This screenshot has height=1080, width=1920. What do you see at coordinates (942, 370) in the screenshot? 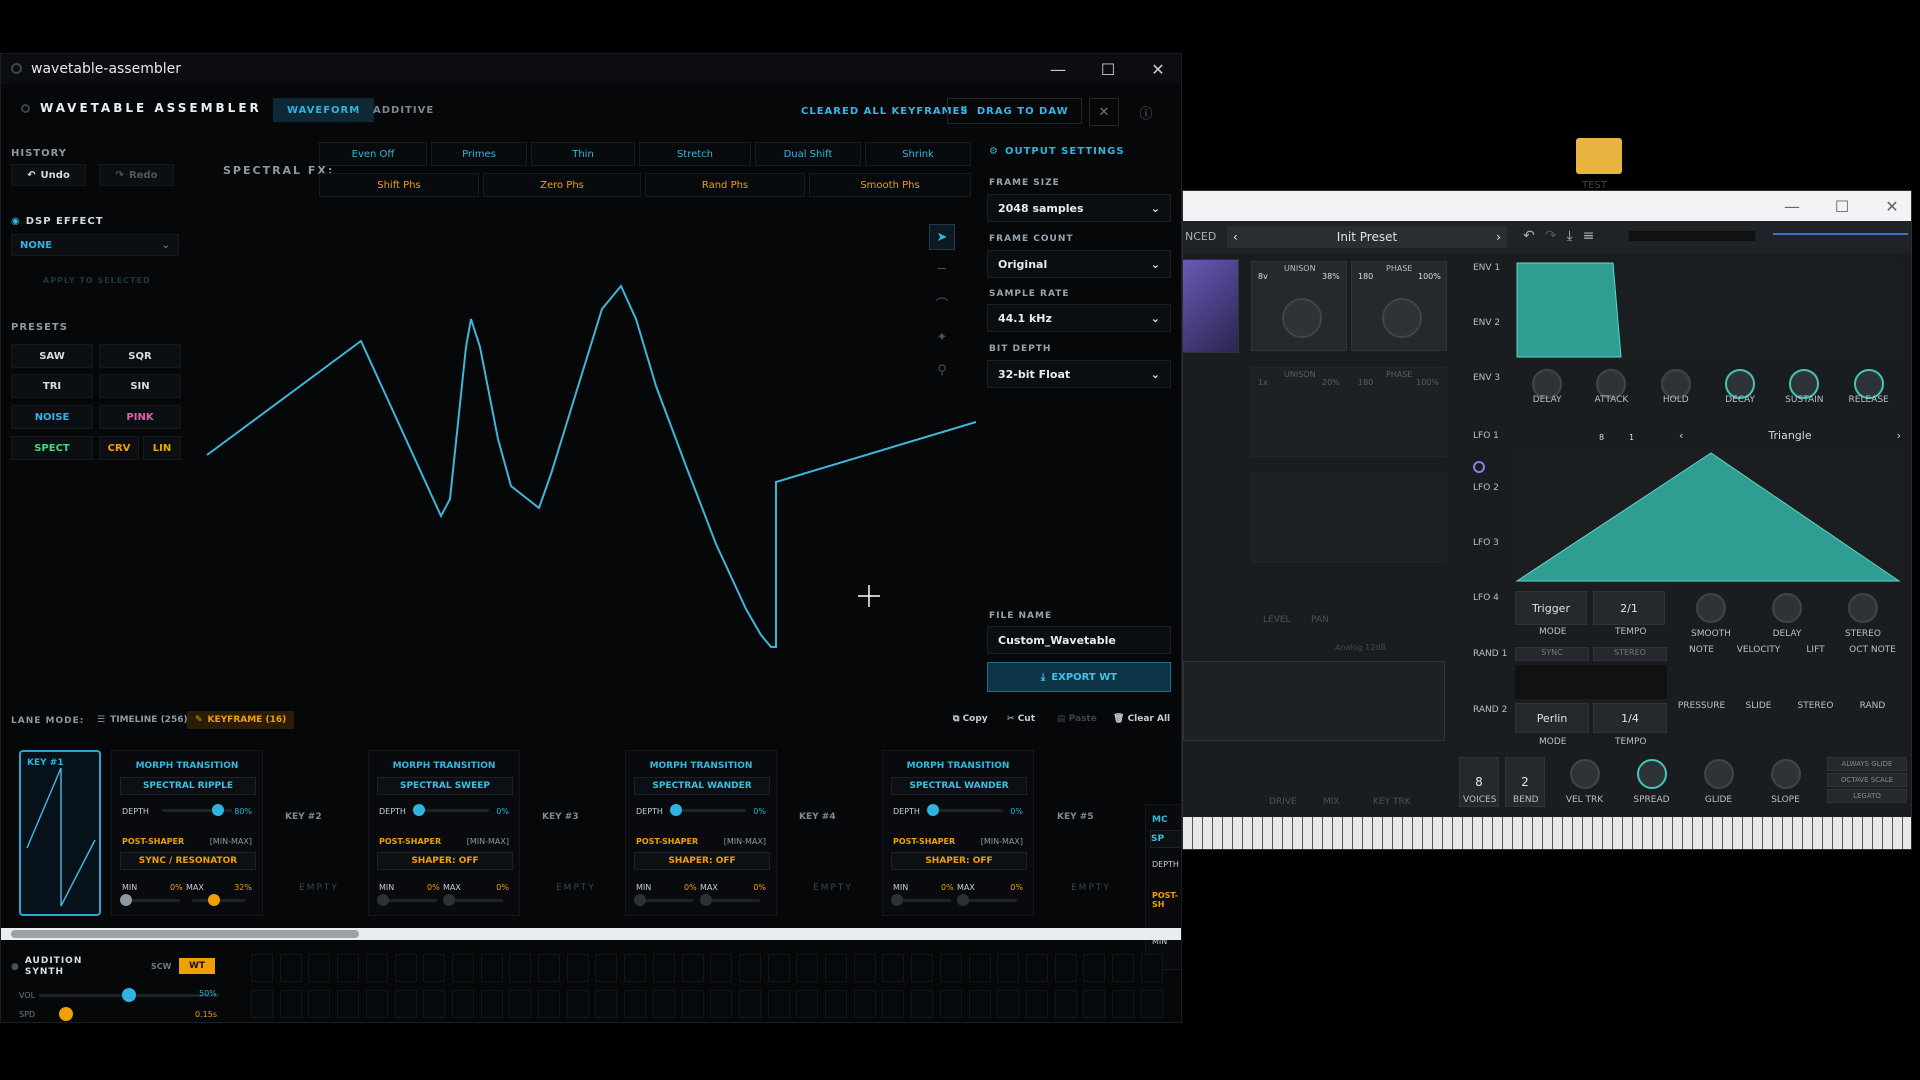
I see `pin-tool-icon: ⚲` at bounding box center [942, 370].